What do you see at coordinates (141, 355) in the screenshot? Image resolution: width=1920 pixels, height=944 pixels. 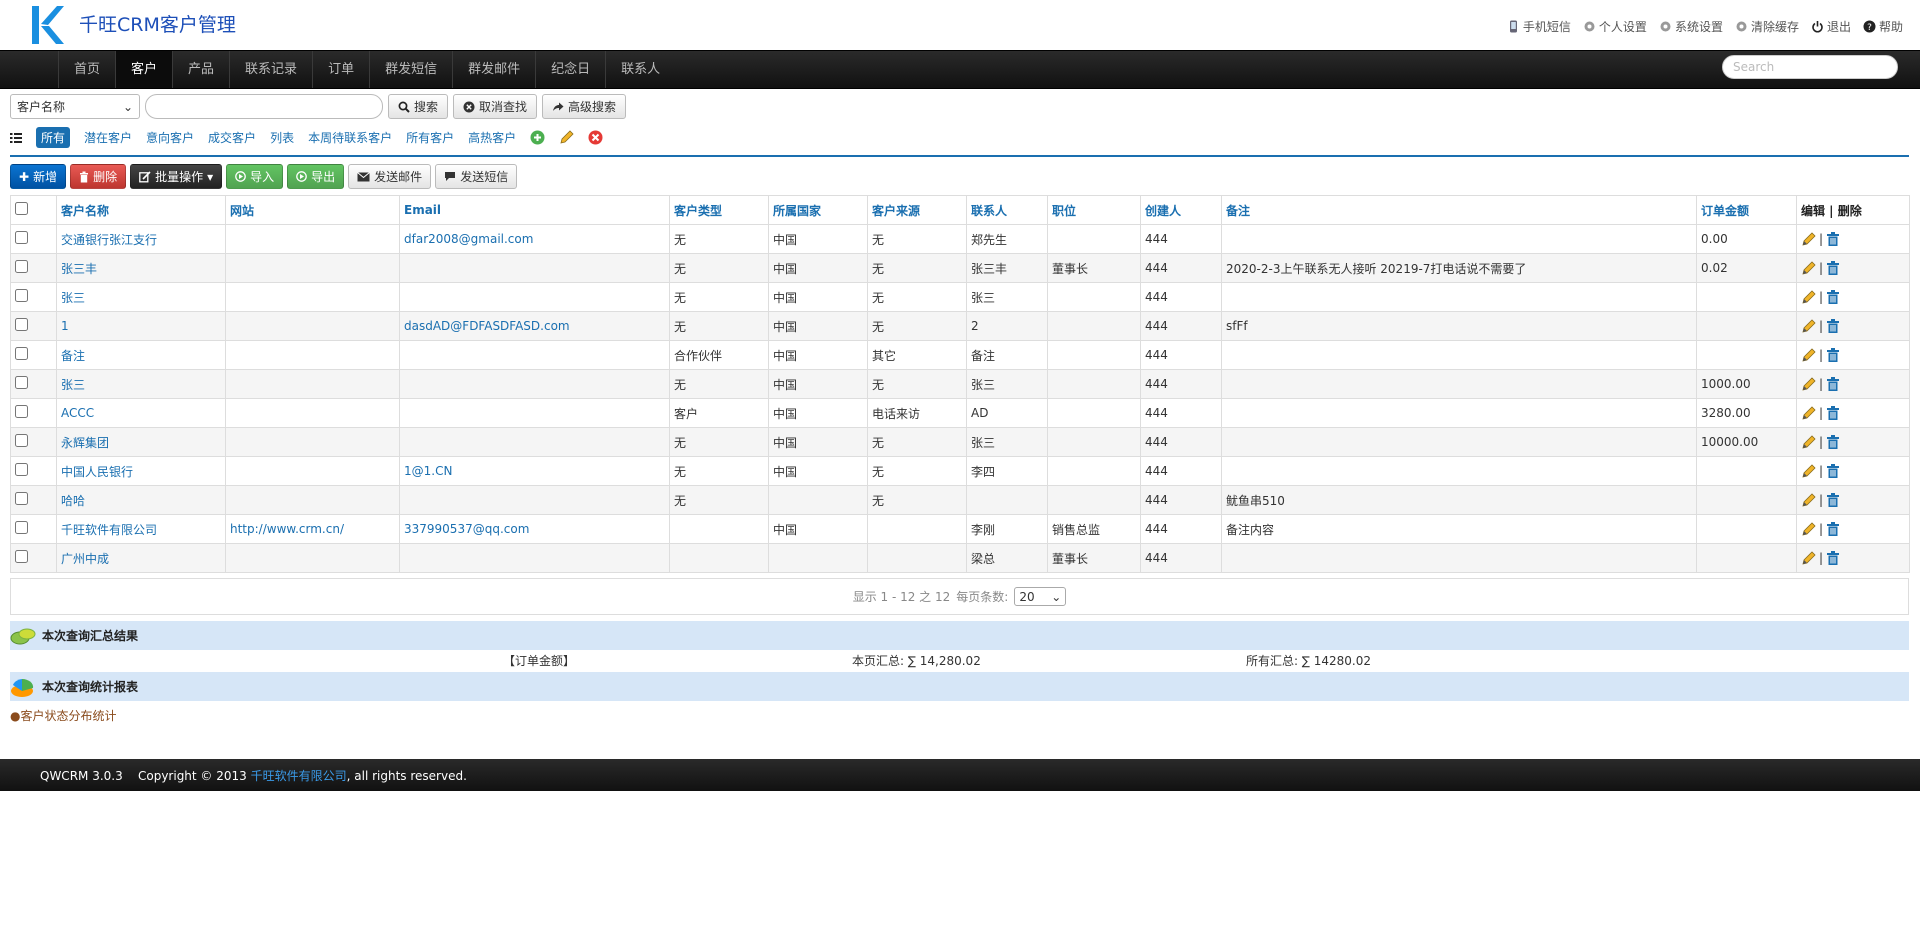 I see `customer-name-link: 备注` at bounding box center [141, 355].